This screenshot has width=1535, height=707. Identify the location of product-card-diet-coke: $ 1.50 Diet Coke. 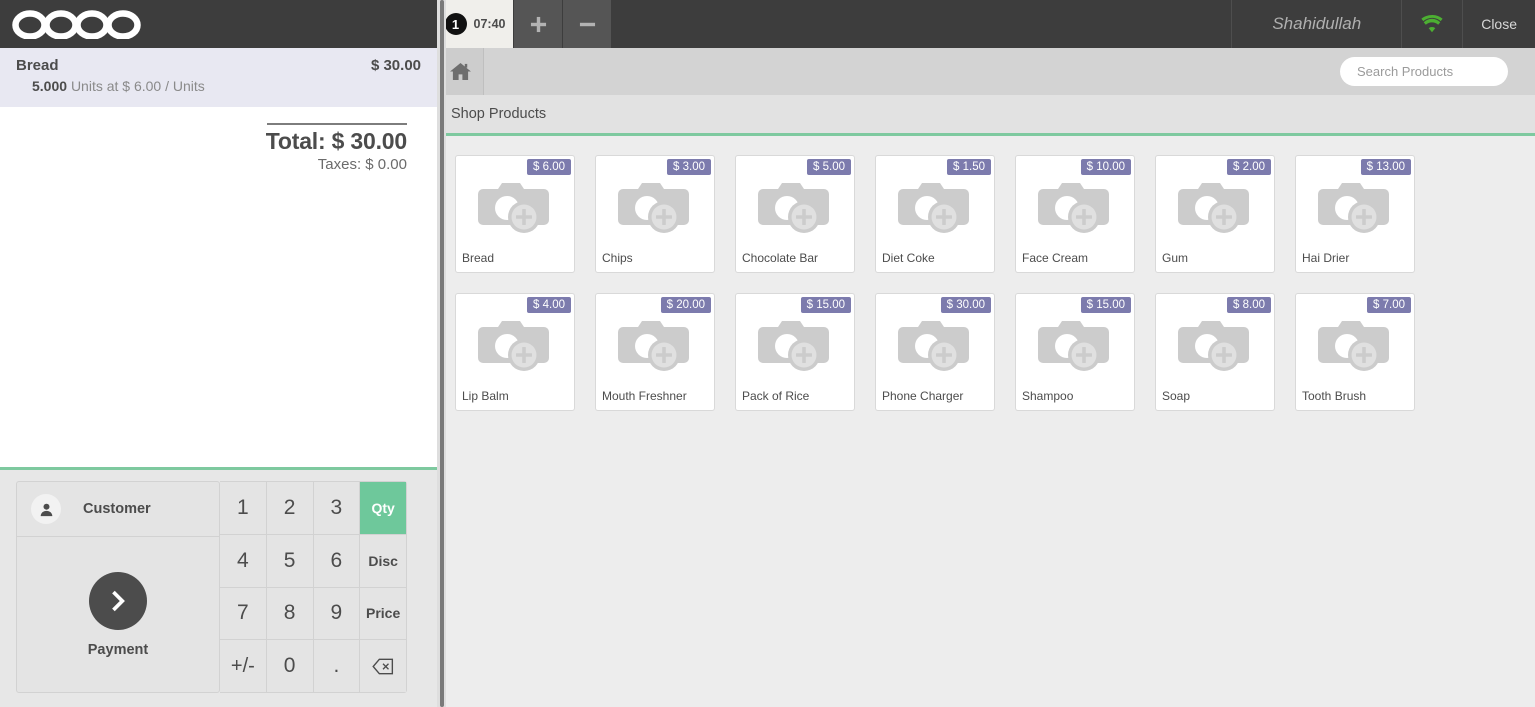
(935, 214).